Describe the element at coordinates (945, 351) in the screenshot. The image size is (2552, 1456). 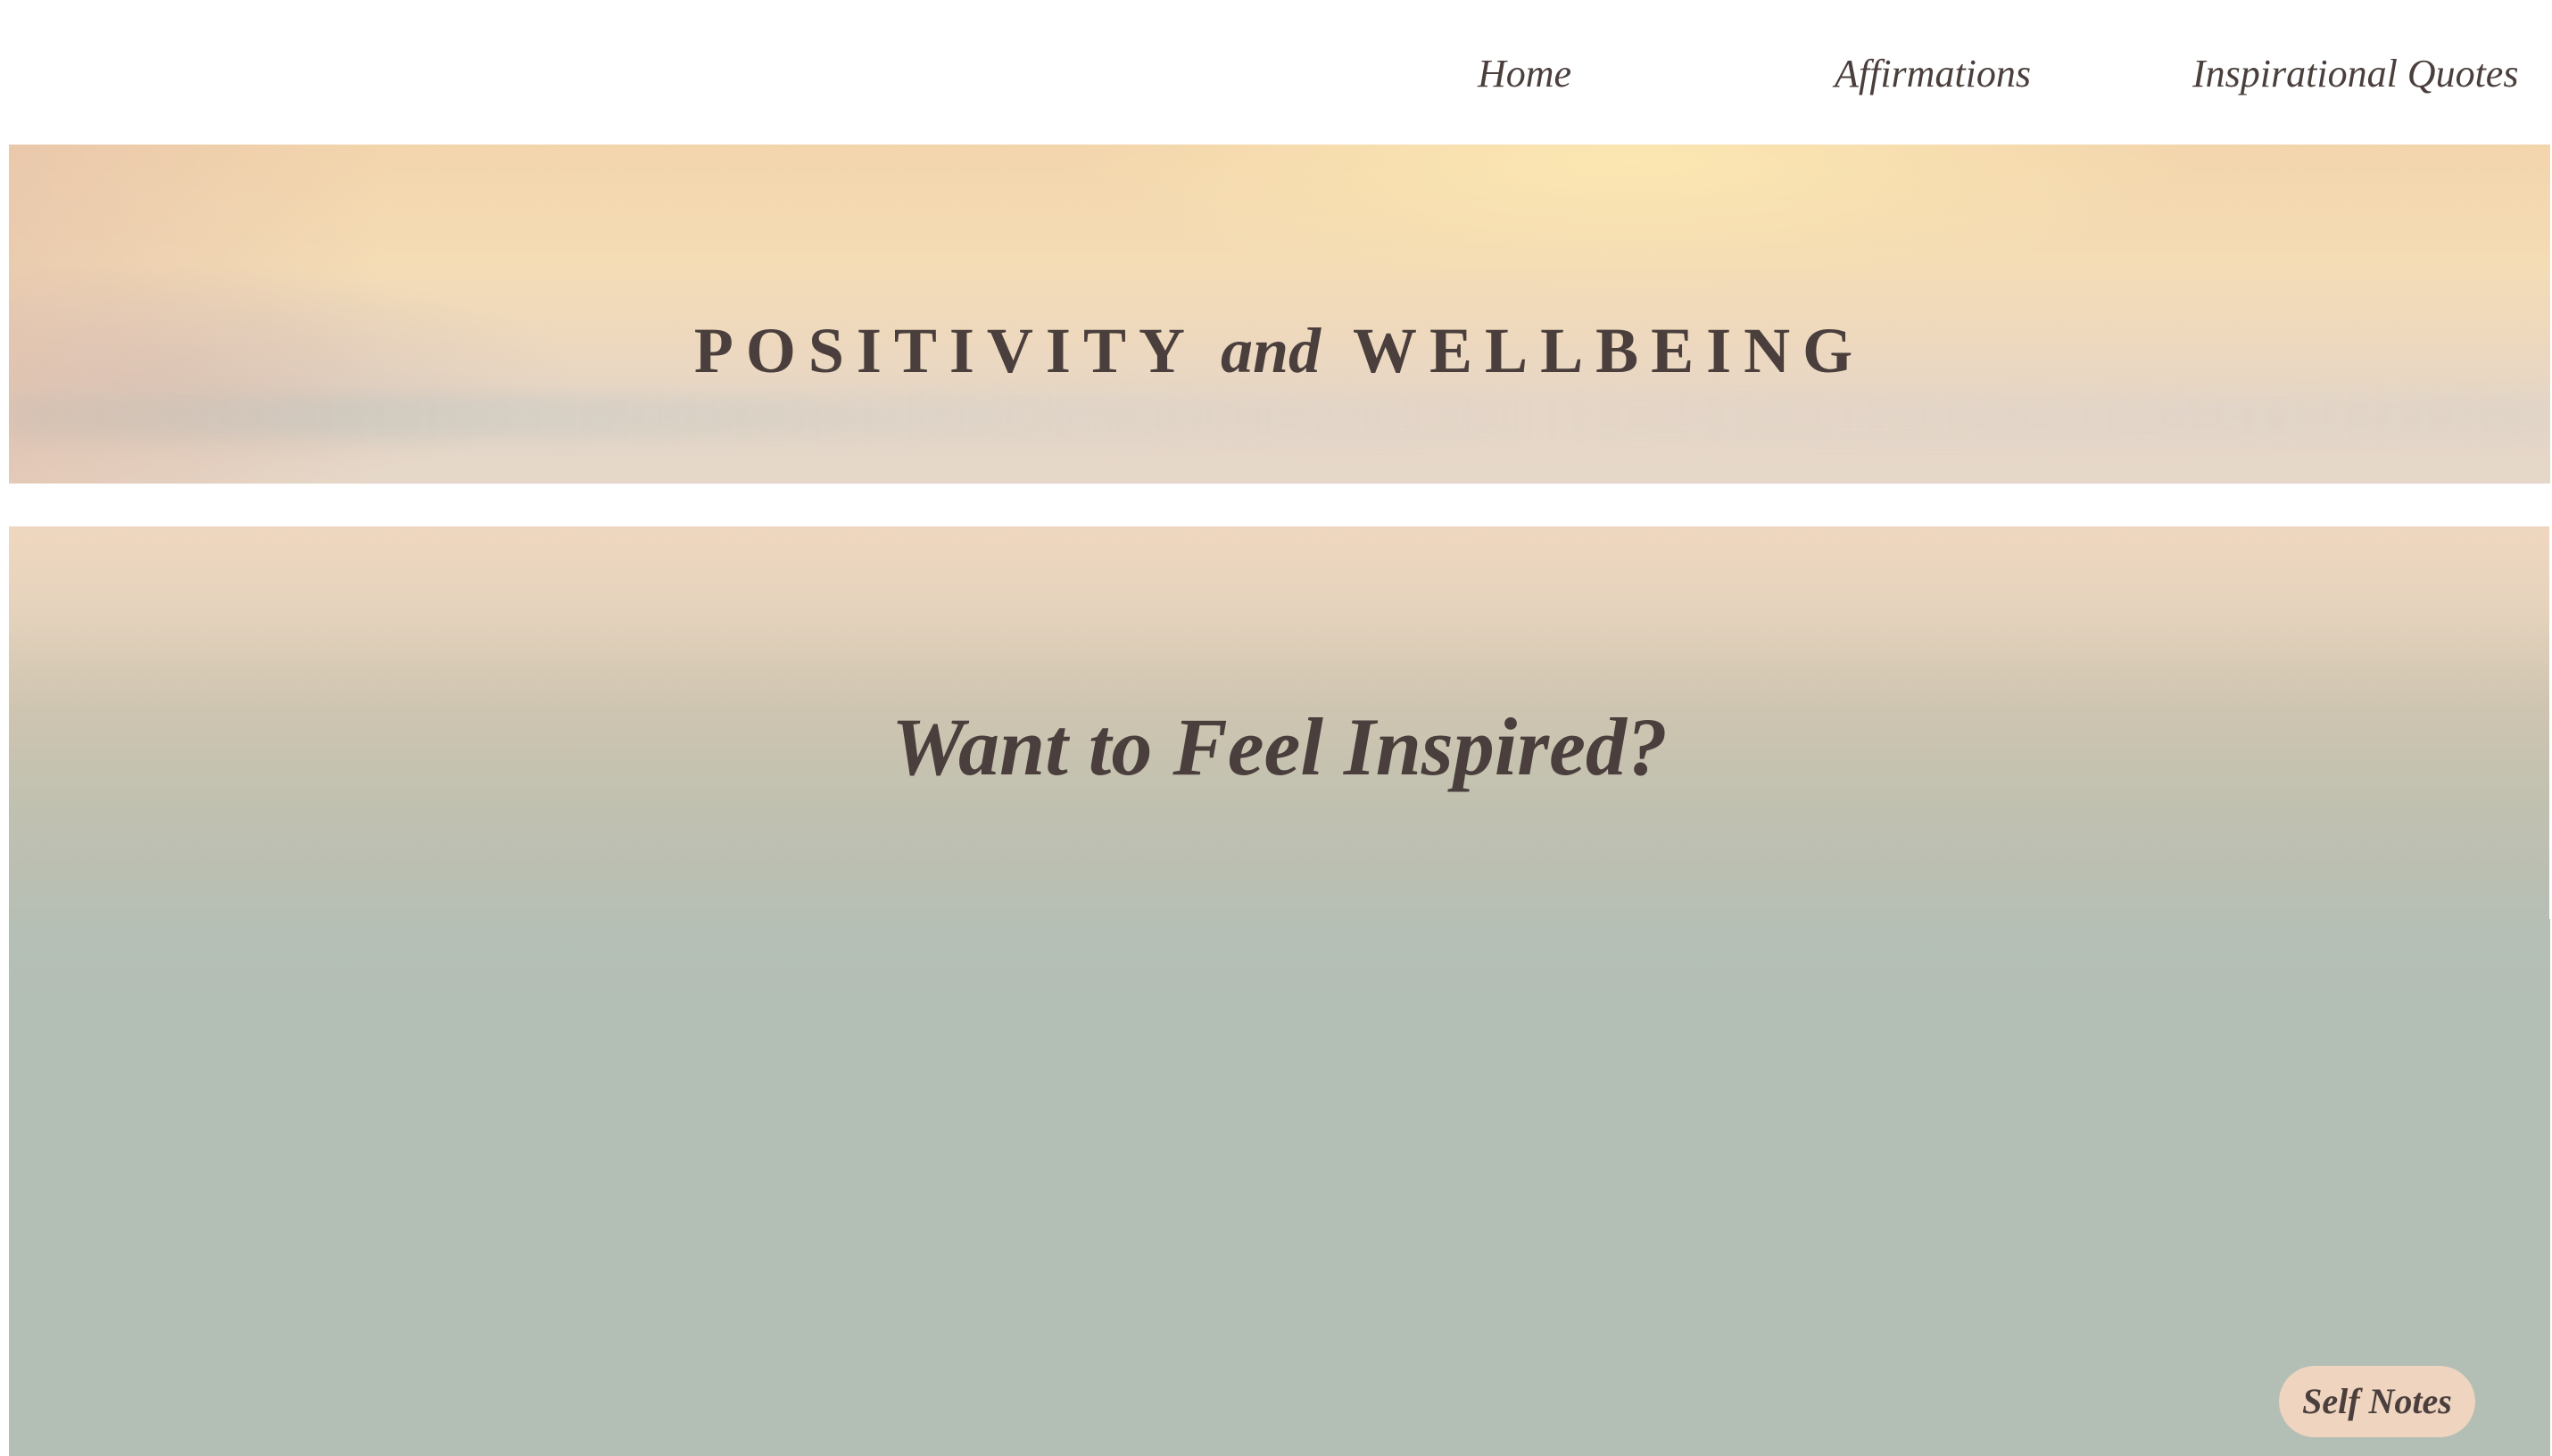
I see `site-title-word-positivity: POSITIVITY` at that location.